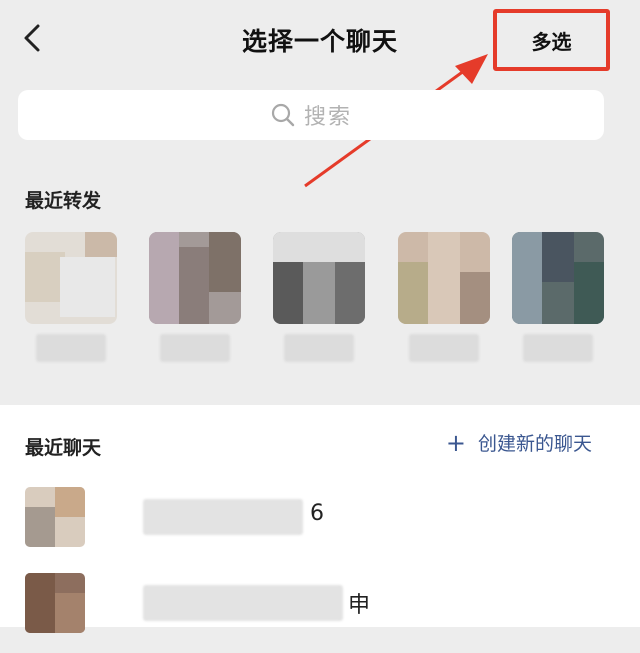 The width and height of the screenshot is (640, 653). I want to click on plus-icon: +, so click(455, 442).